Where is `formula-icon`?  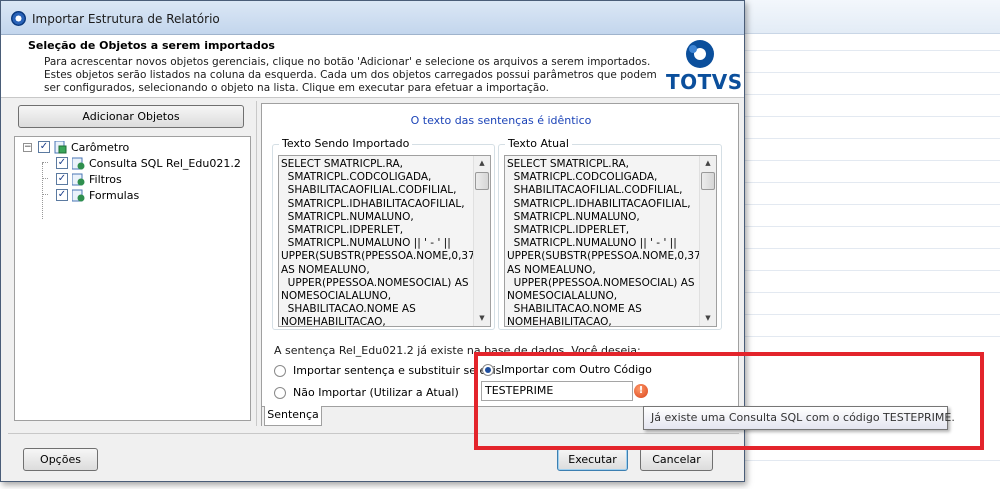 formula-icon is located at coordinates (78, 195).